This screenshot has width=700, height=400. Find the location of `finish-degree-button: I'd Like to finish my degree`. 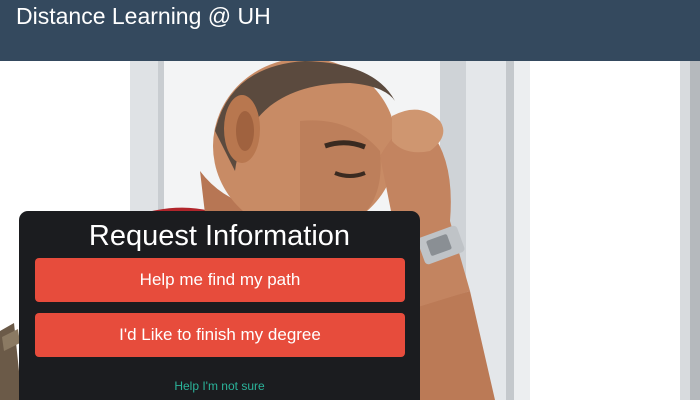

finish-degree-button: I'd Like to finish my degree is located at coordinates (220, 335).